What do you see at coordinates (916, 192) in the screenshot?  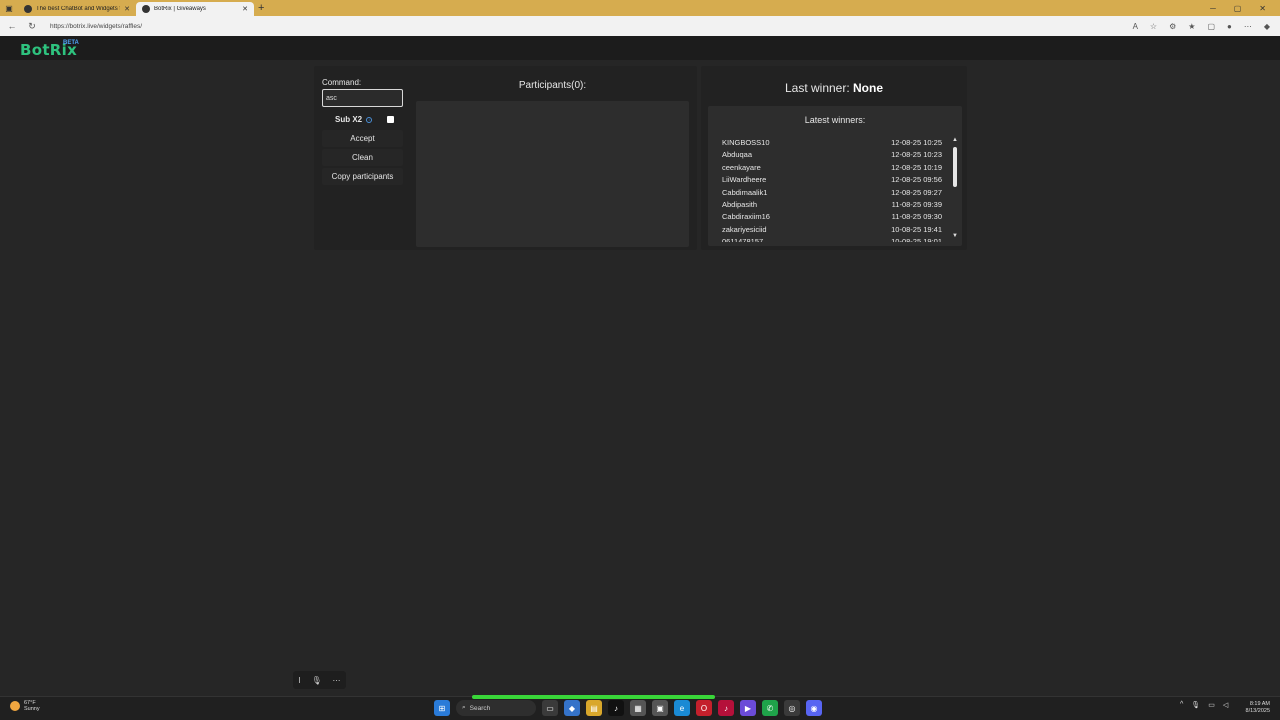 I see `winner-time: 12-08-25 09:27` at bounding box center [916, 192].